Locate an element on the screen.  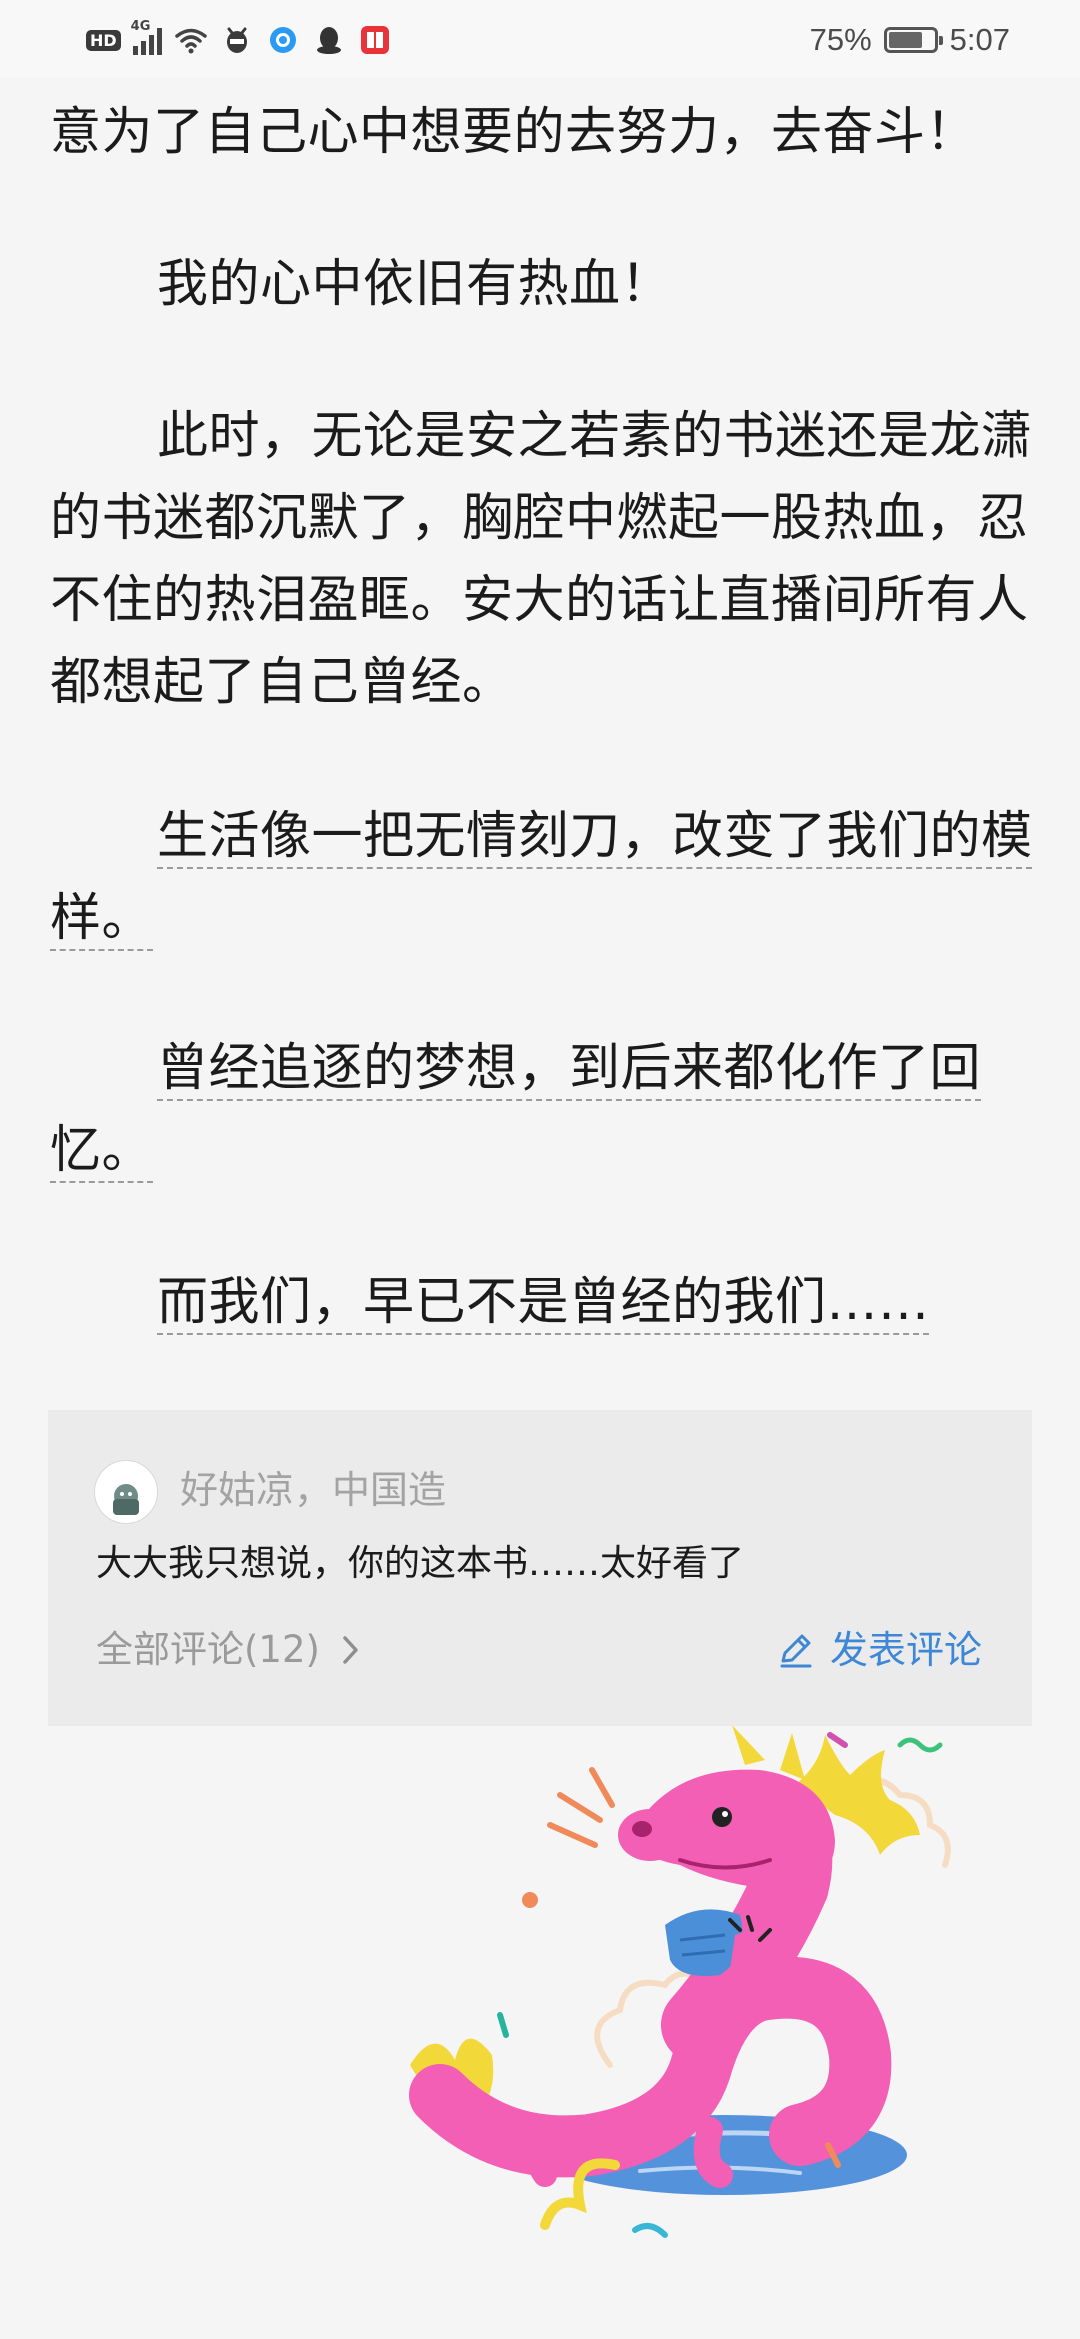
battery-percent: 75% is located at coordinates (840, 39).